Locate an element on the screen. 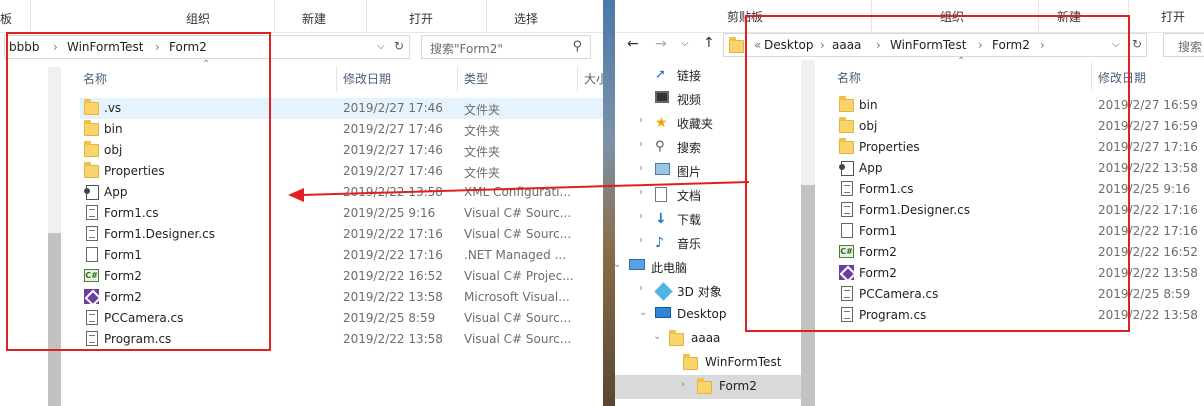  nav-item-label: 链接 is located at coordinates (689, 76).